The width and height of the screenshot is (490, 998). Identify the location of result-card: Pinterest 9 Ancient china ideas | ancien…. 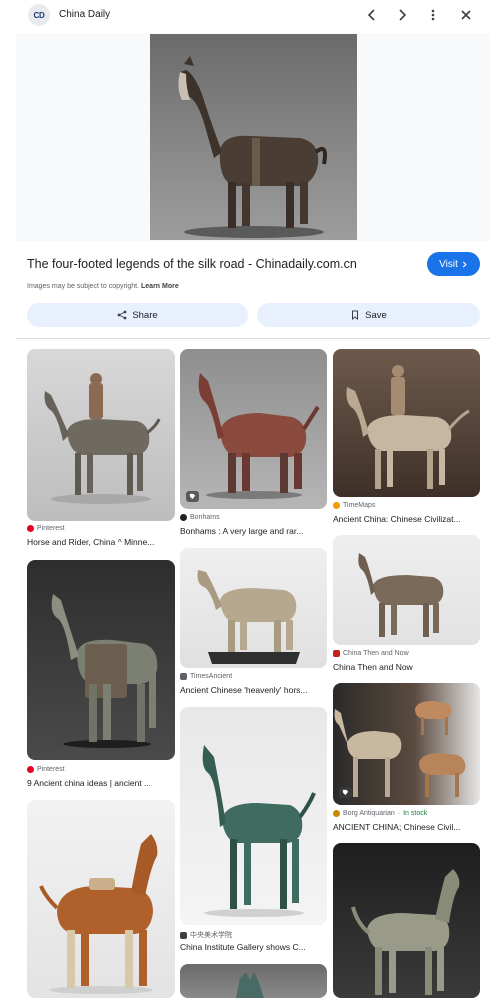
(101, 675).